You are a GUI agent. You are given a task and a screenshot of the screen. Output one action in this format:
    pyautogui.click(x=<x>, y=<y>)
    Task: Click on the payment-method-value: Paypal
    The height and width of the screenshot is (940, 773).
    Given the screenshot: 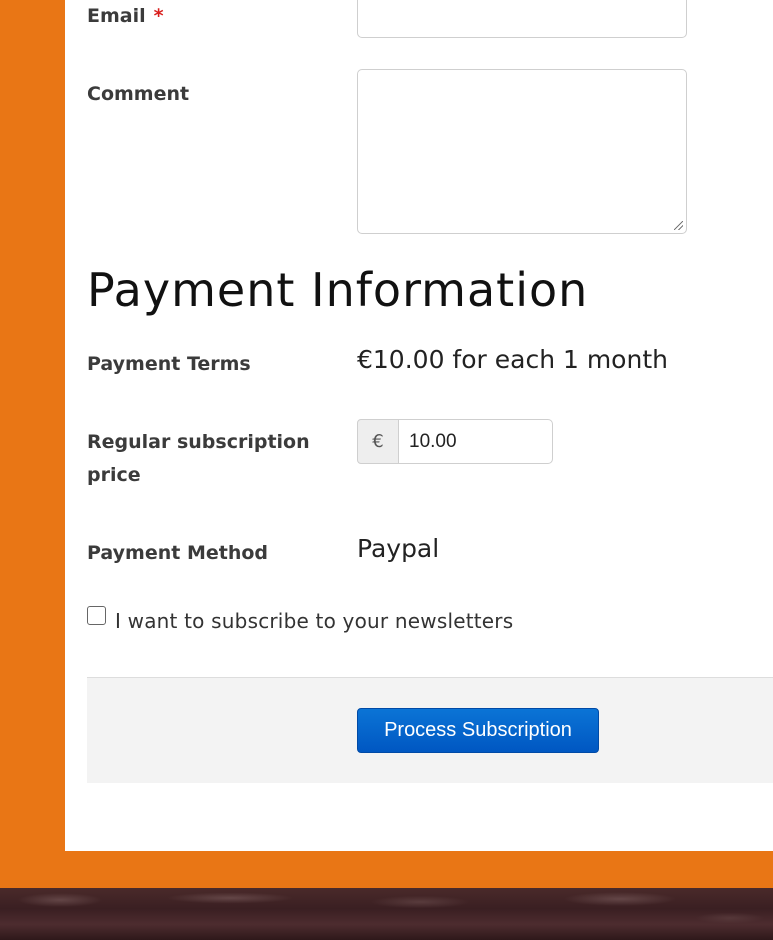 What is the action you would take?
    pyautogui.click(x=398, y=548)
    